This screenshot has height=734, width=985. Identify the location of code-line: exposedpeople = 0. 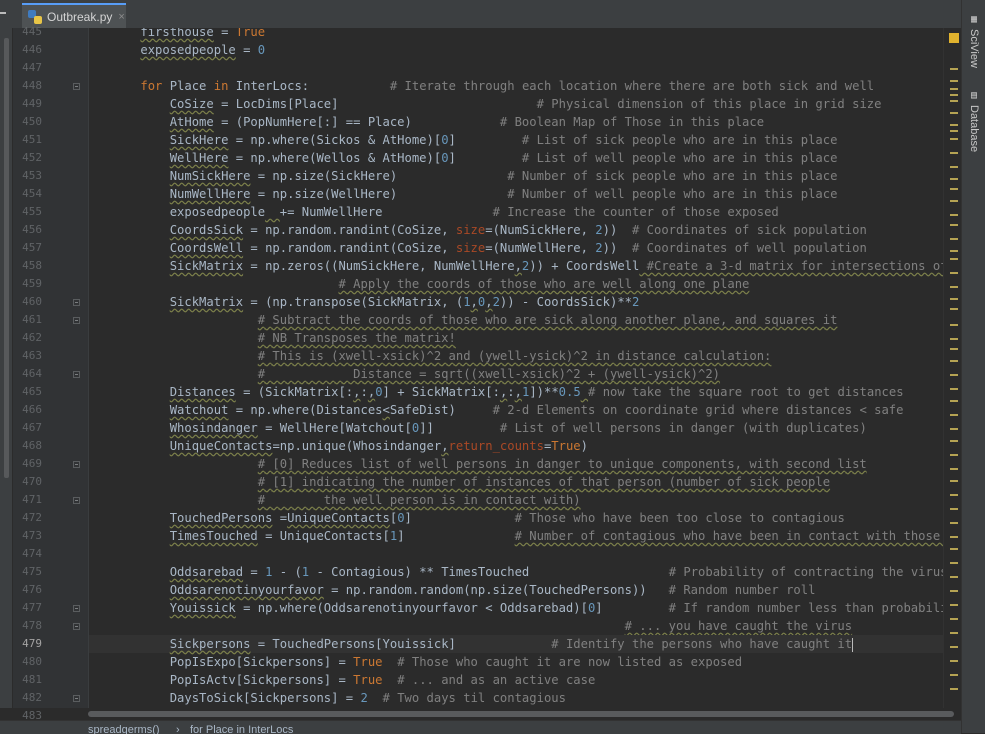
(188, 50).